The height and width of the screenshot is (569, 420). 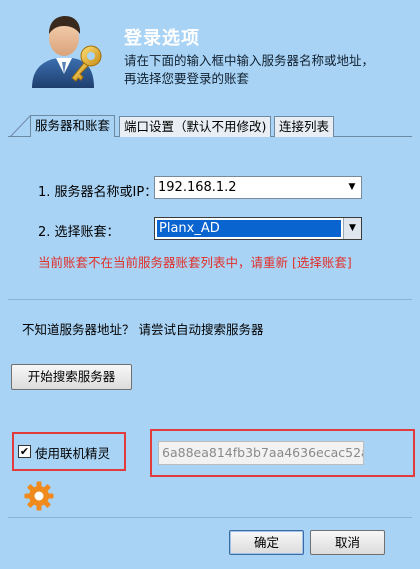 What do you see at coordinates (68, 51) in the screenshot?
I see `user-key-avatar-icon` at bounding box center [68, 51].